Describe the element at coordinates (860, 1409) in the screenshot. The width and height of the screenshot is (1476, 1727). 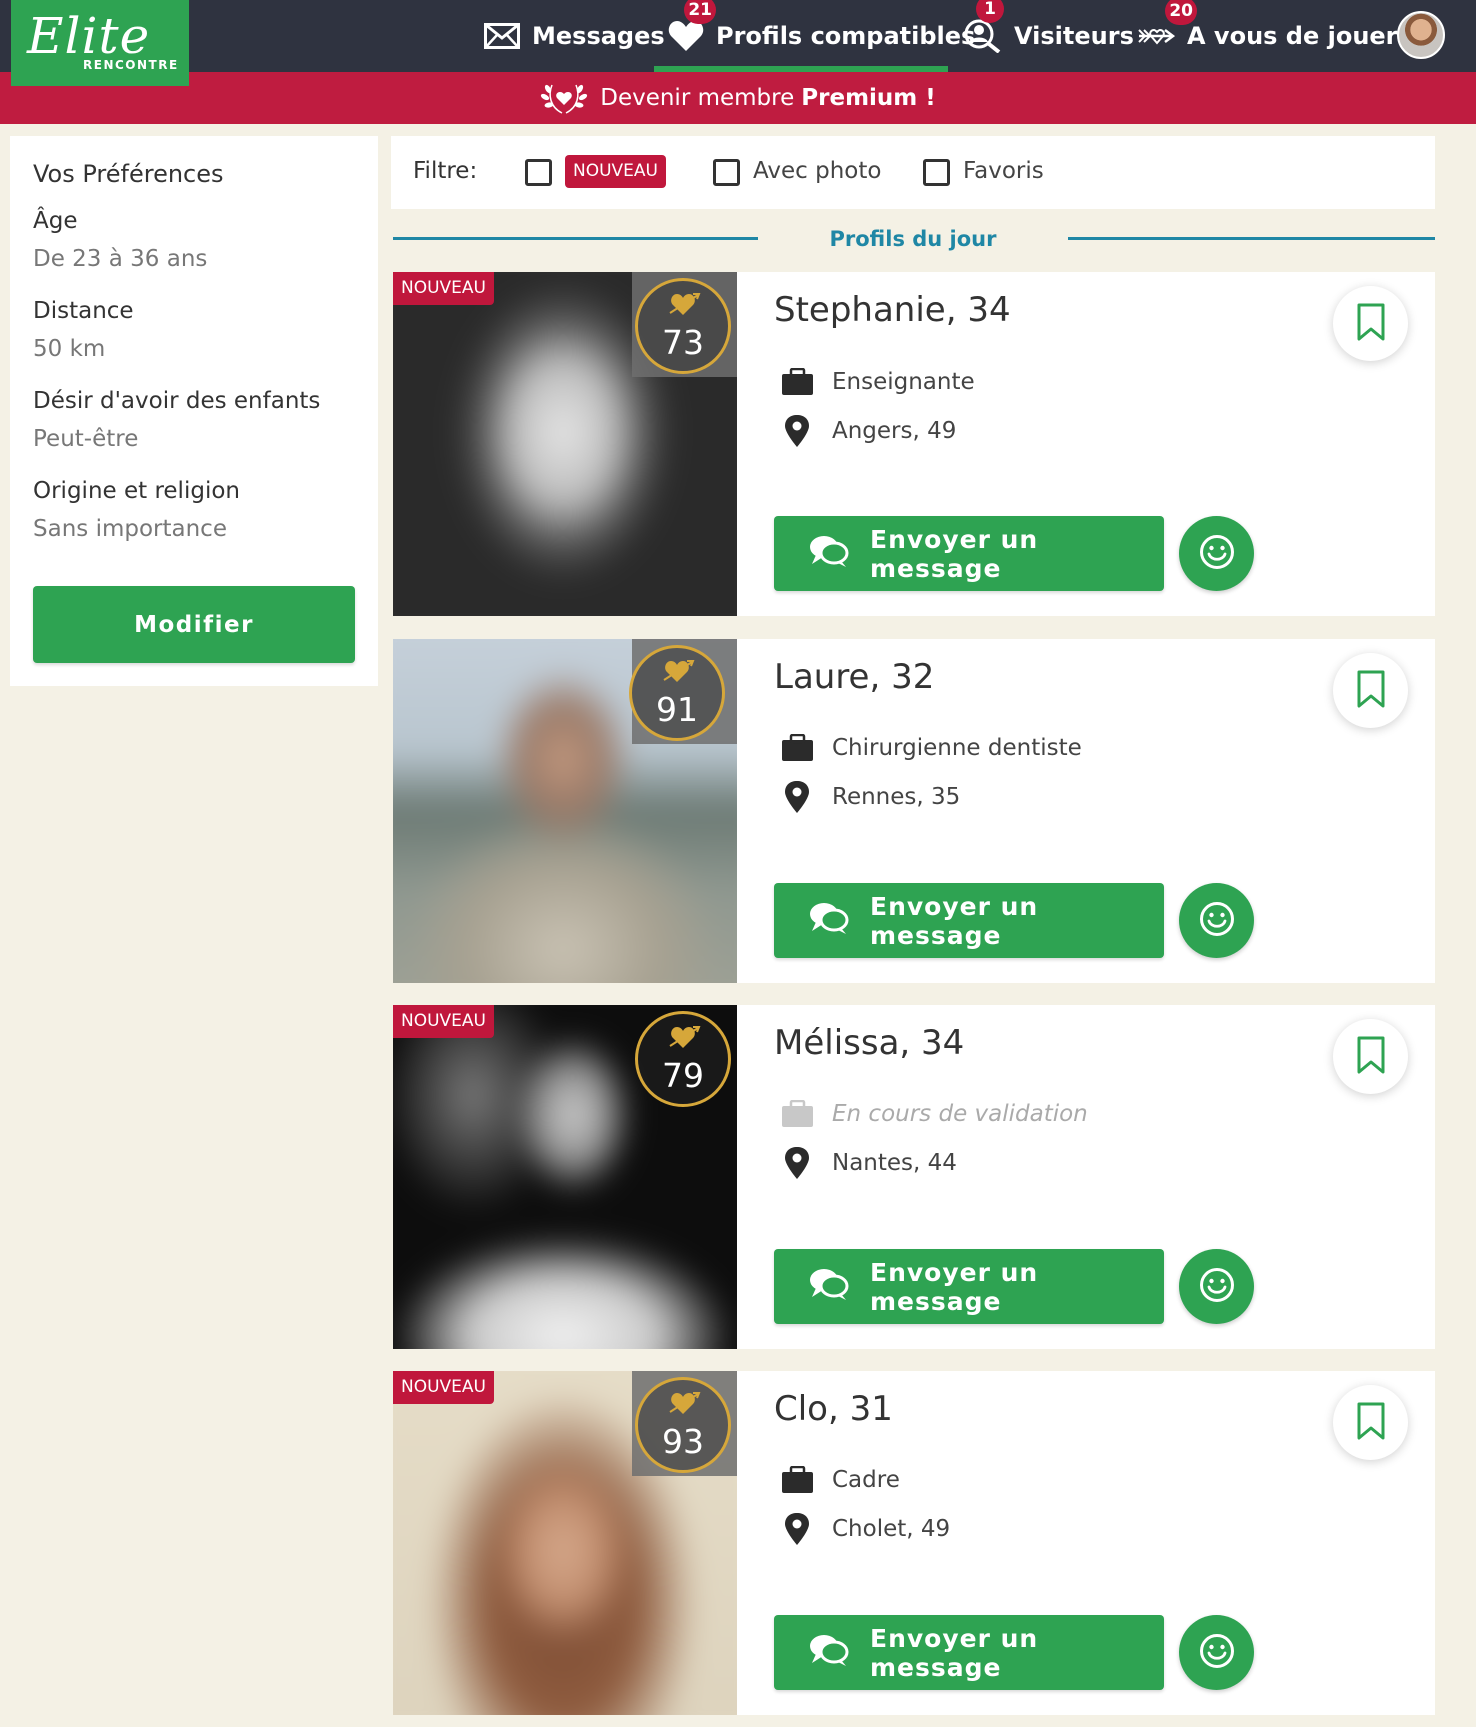
I see `profile-age: , 31` at that location.